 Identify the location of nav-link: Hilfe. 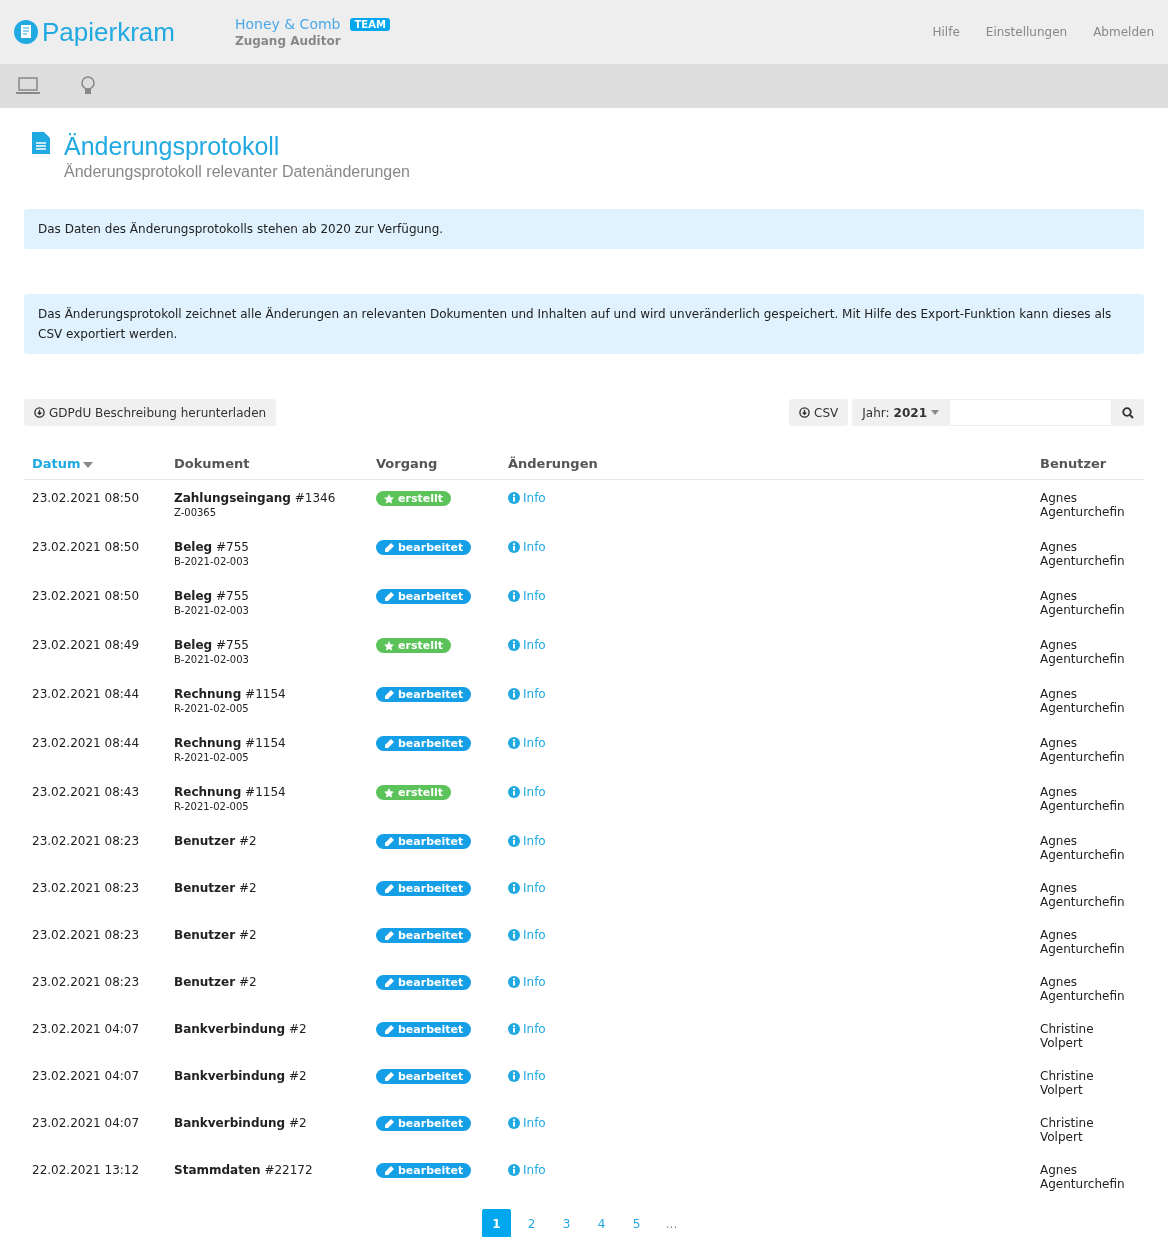
(946, 32).